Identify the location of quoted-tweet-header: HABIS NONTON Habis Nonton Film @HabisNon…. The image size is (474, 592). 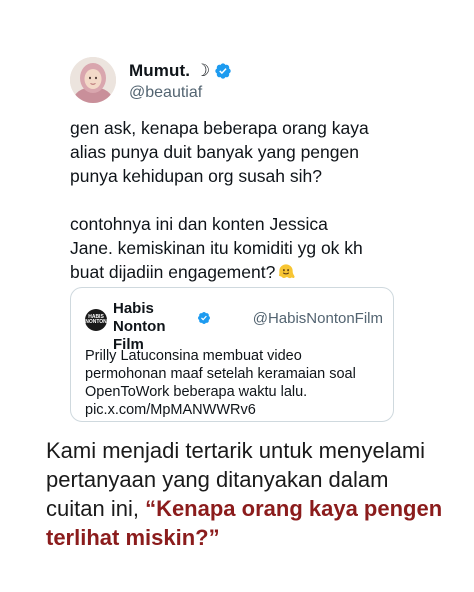
(234, 327).